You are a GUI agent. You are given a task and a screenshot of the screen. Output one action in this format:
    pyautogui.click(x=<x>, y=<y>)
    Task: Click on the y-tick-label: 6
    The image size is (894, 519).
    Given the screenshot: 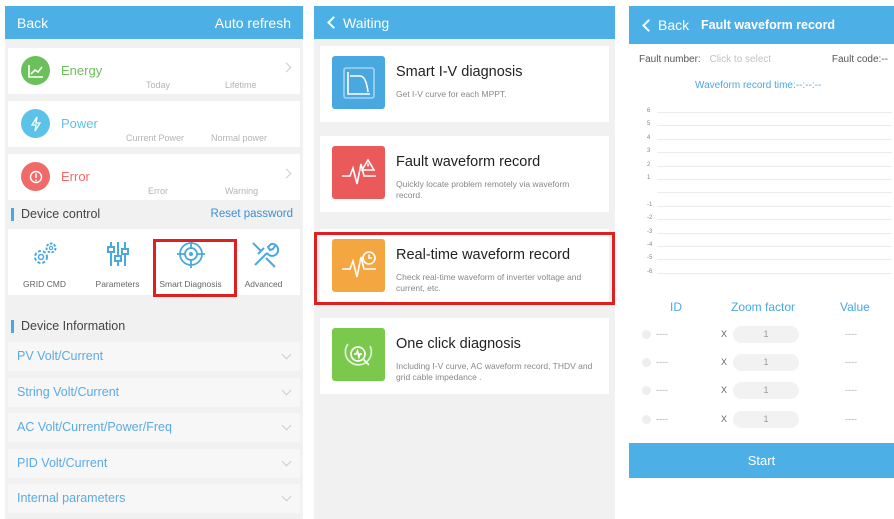 What is the action you would take?
    pyautogui.click(x=649, y=111)
    